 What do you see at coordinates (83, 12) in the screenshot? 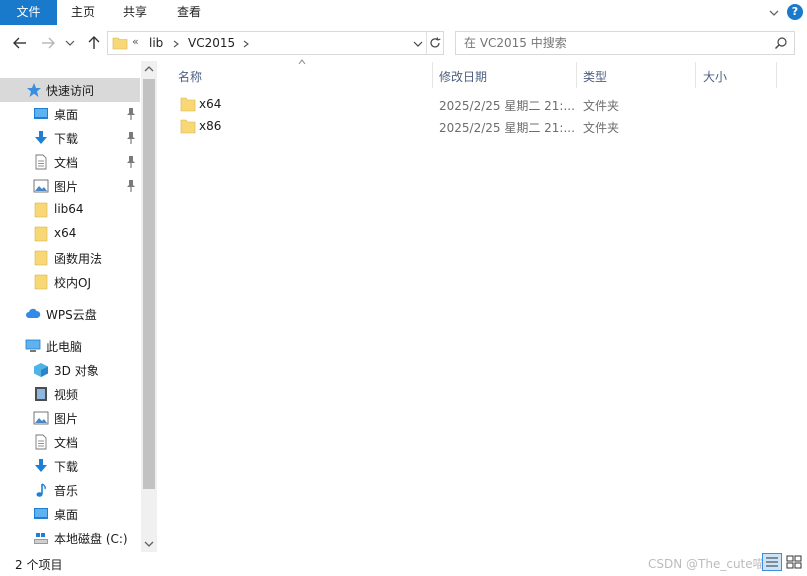
I see `tab-home: 主页` at bounding box center [83, 12].